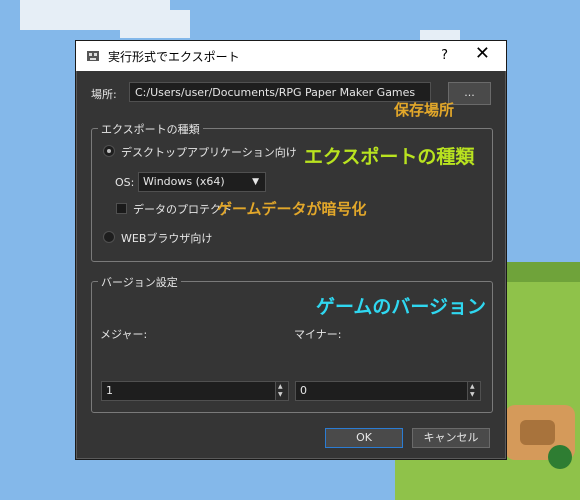  Describe the element at coordinates (125, 182) in the screenshot. I see `os-label: OS:` at that location.